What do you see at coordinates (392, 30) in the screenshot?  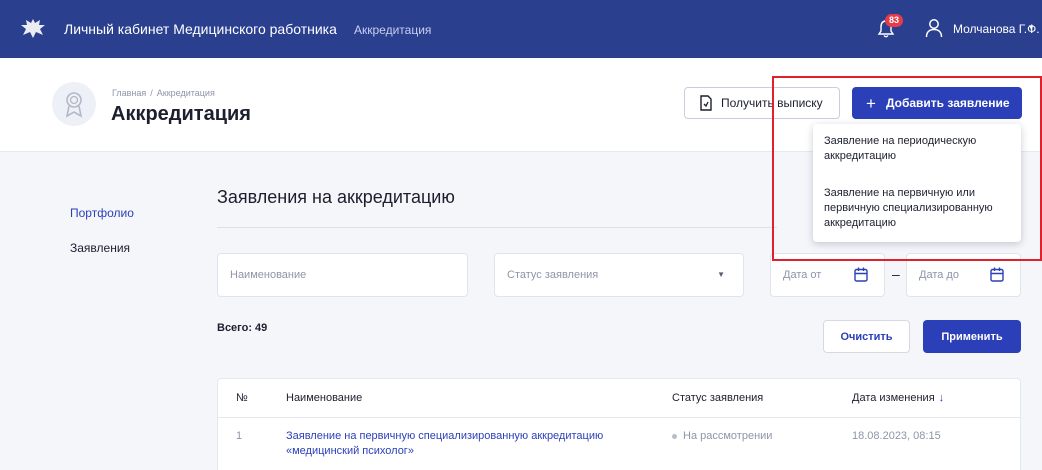 I see `nav-section-accreditation: Аккредитация` at bounding box center [392, 30].